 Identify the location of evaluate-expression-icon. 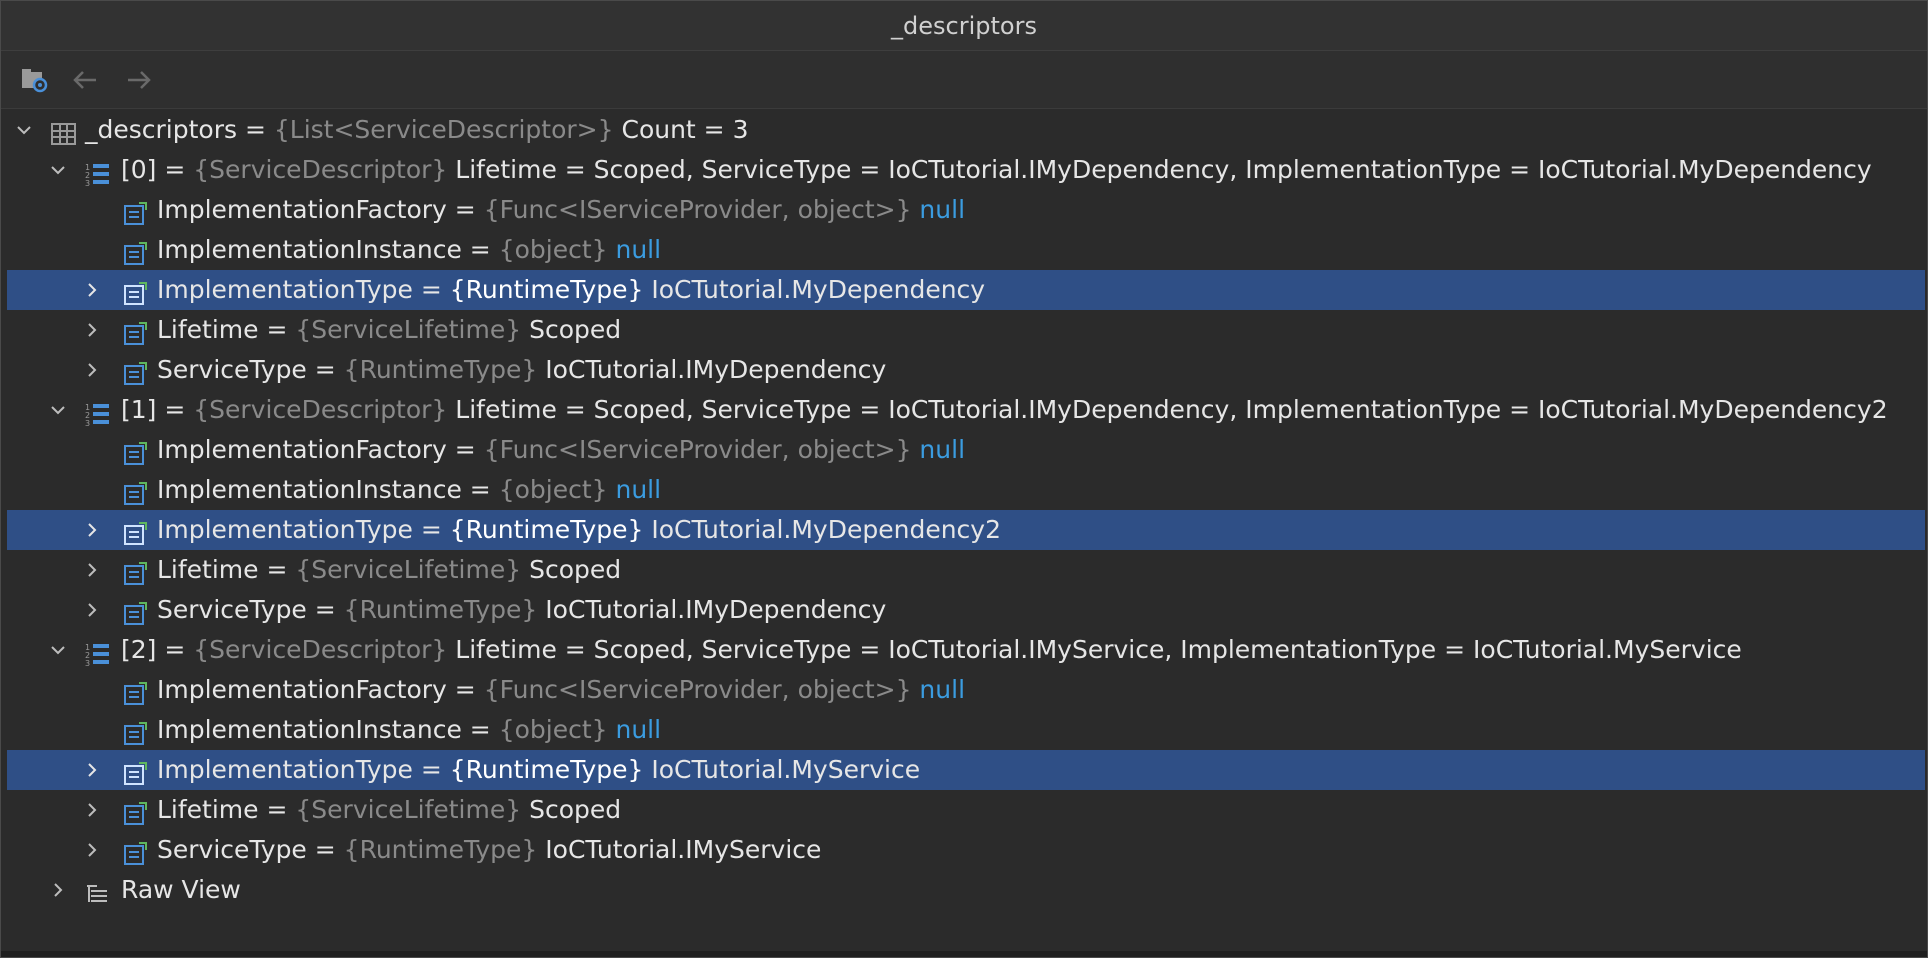
(35, 80).